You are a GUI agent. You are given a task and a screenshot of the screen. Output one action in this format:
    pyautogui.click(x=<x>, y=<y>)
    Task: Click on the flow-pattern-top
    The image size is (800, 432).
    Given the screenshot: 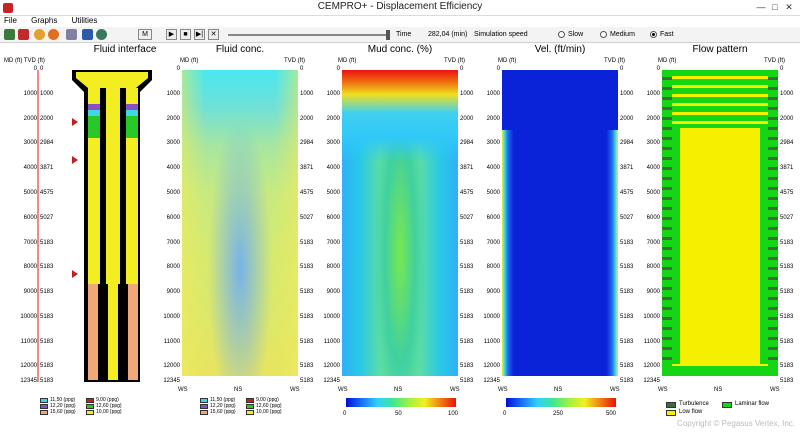 What is the action you would take?
    pyautogui.click(x=720, y=99)
    